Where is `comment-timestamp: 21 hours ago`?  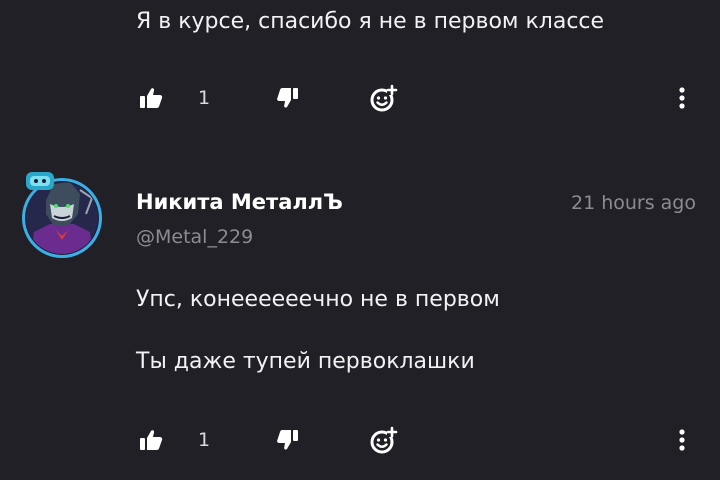
comment-timestamp: 21 hours ago is located at coordinates (633, 203).